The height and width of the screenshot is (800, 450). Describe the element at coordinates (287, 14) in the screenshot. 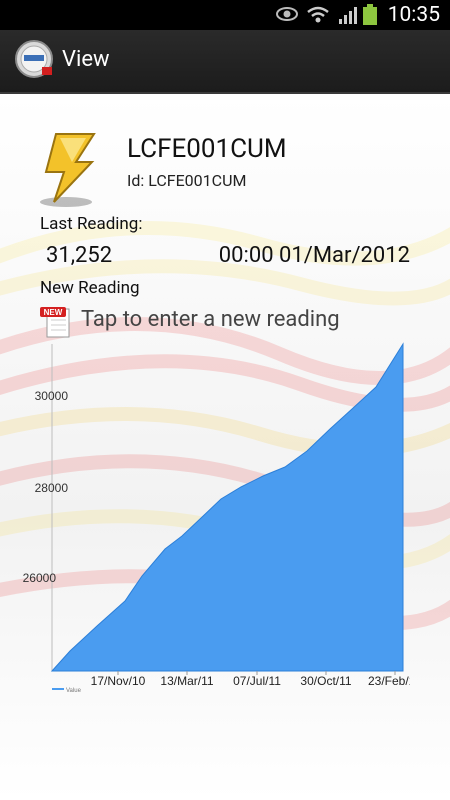

I see `eye-icon` at that location.